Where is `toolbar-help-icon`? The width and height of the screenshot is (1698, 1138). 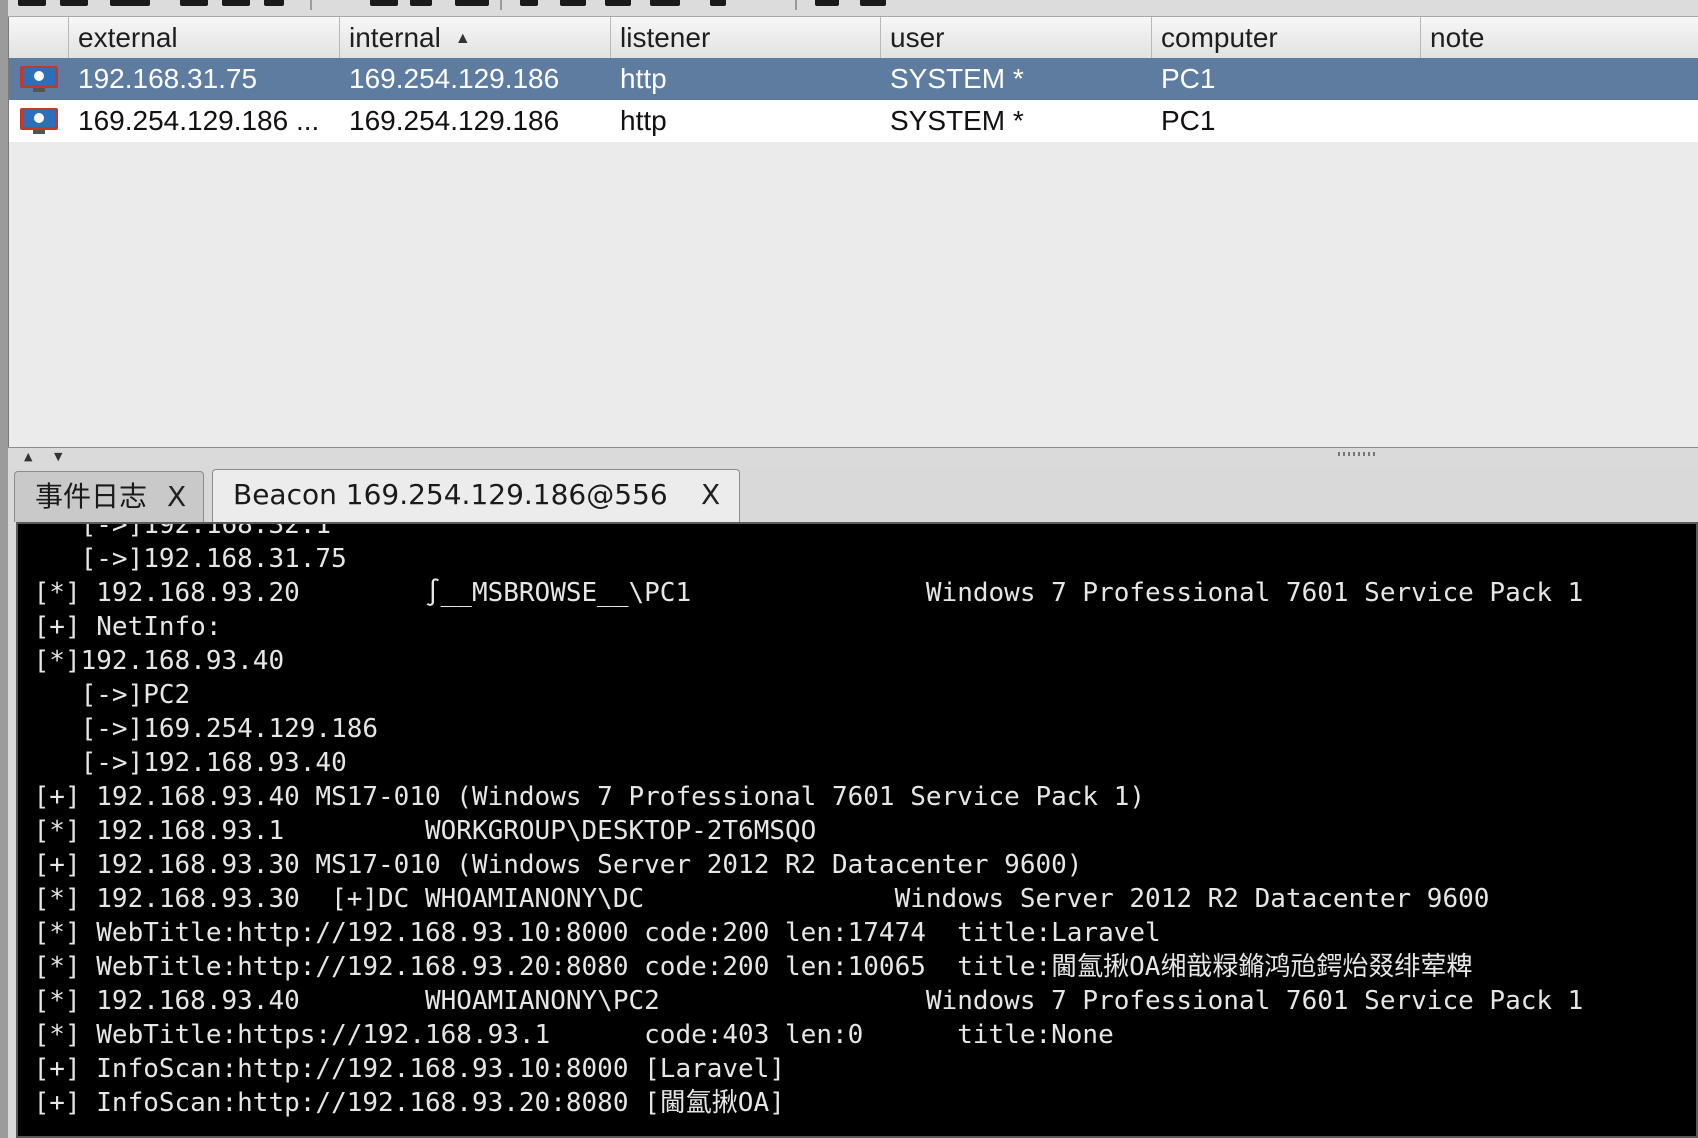
toolbar-help-icon is located at coordinates (827, 3).